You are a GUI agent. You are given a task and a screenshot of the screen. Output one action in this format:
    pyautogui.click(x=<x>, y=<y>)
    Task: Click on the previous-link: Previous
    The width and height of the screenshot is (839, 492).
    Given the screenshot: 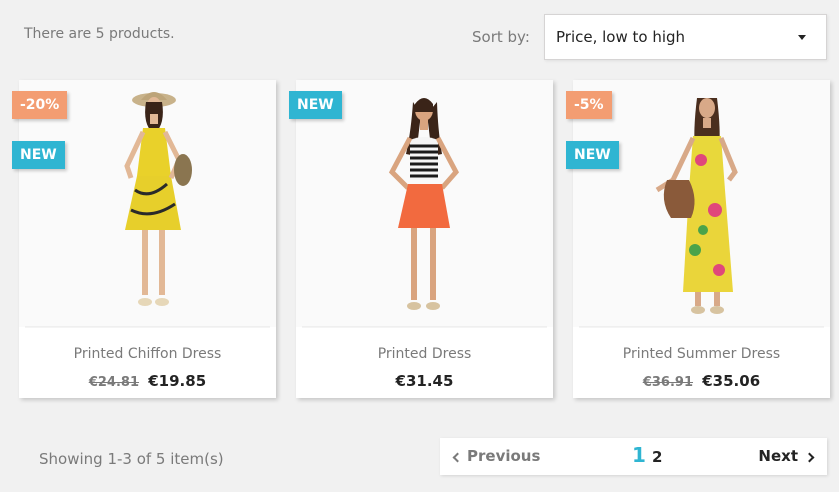 What is the action you would take?
    pyautogui.click(x=496, y=456)
    